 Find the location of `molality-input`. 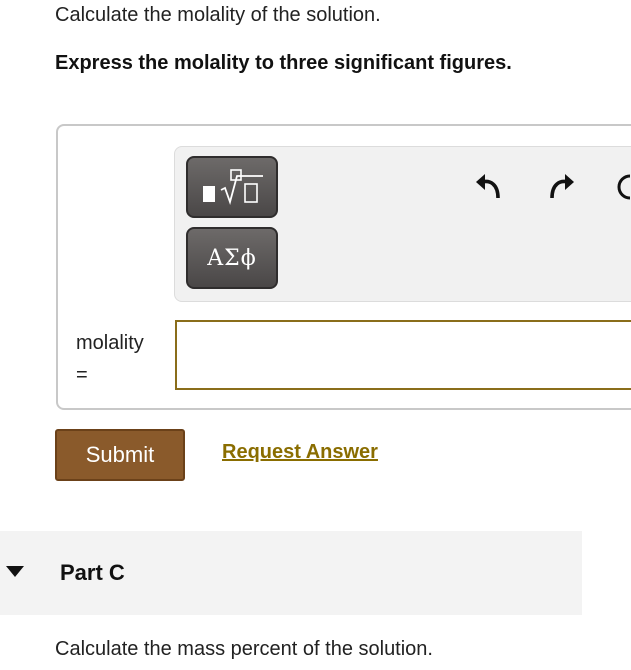

molality-input is located at coordinates (403, 355).